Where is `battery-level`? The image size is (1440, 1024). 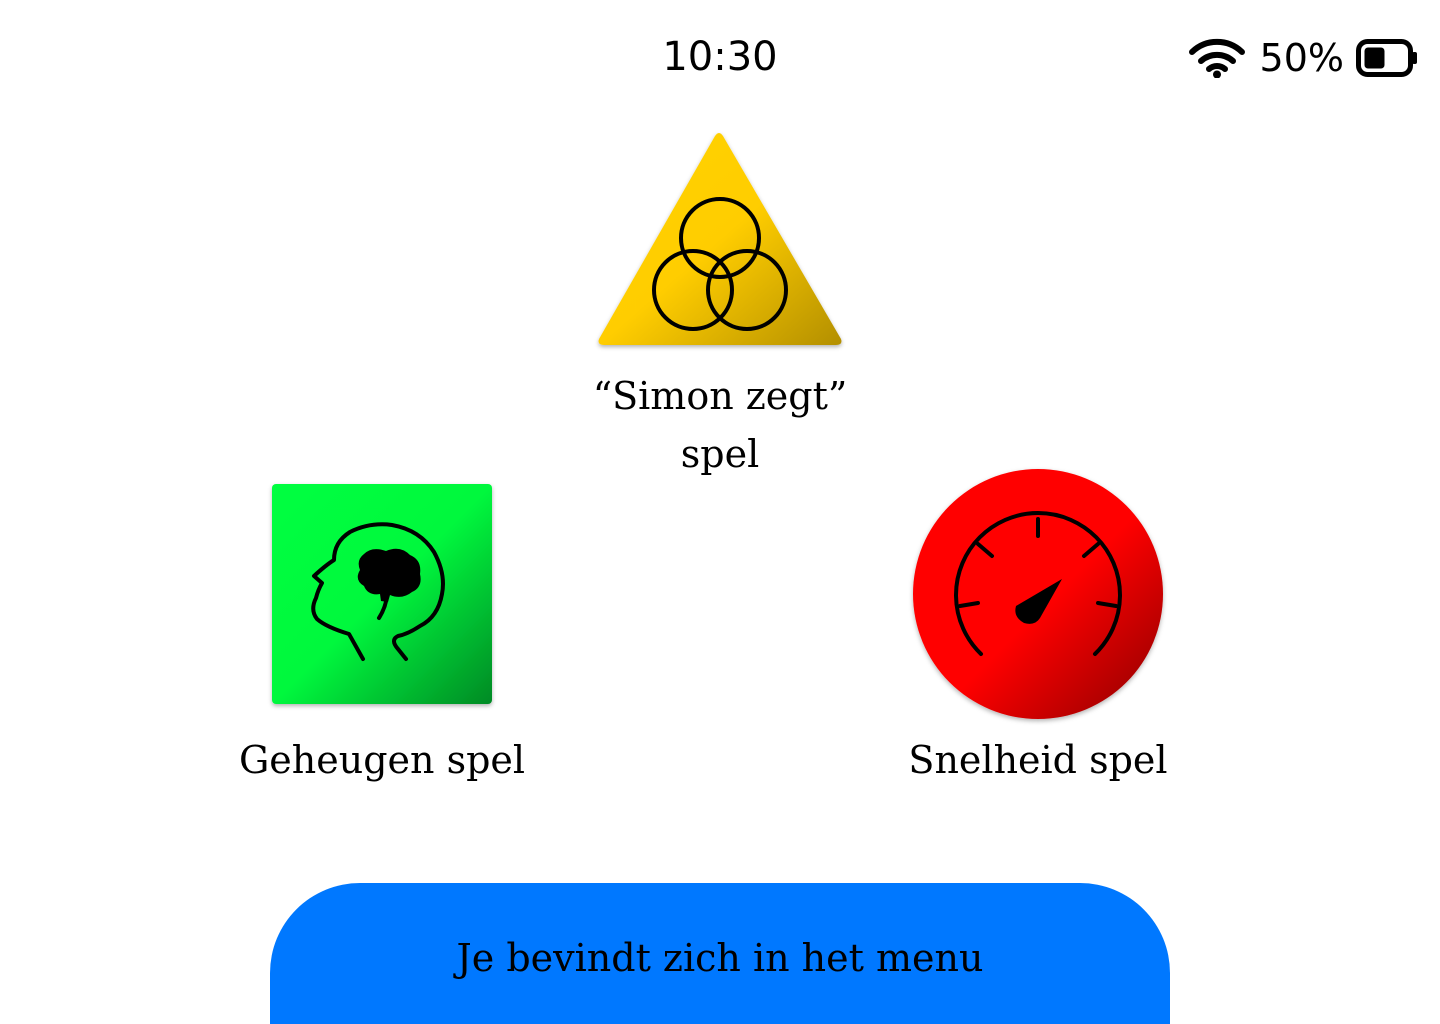 battery-level is located at coordinates (1374, 58).